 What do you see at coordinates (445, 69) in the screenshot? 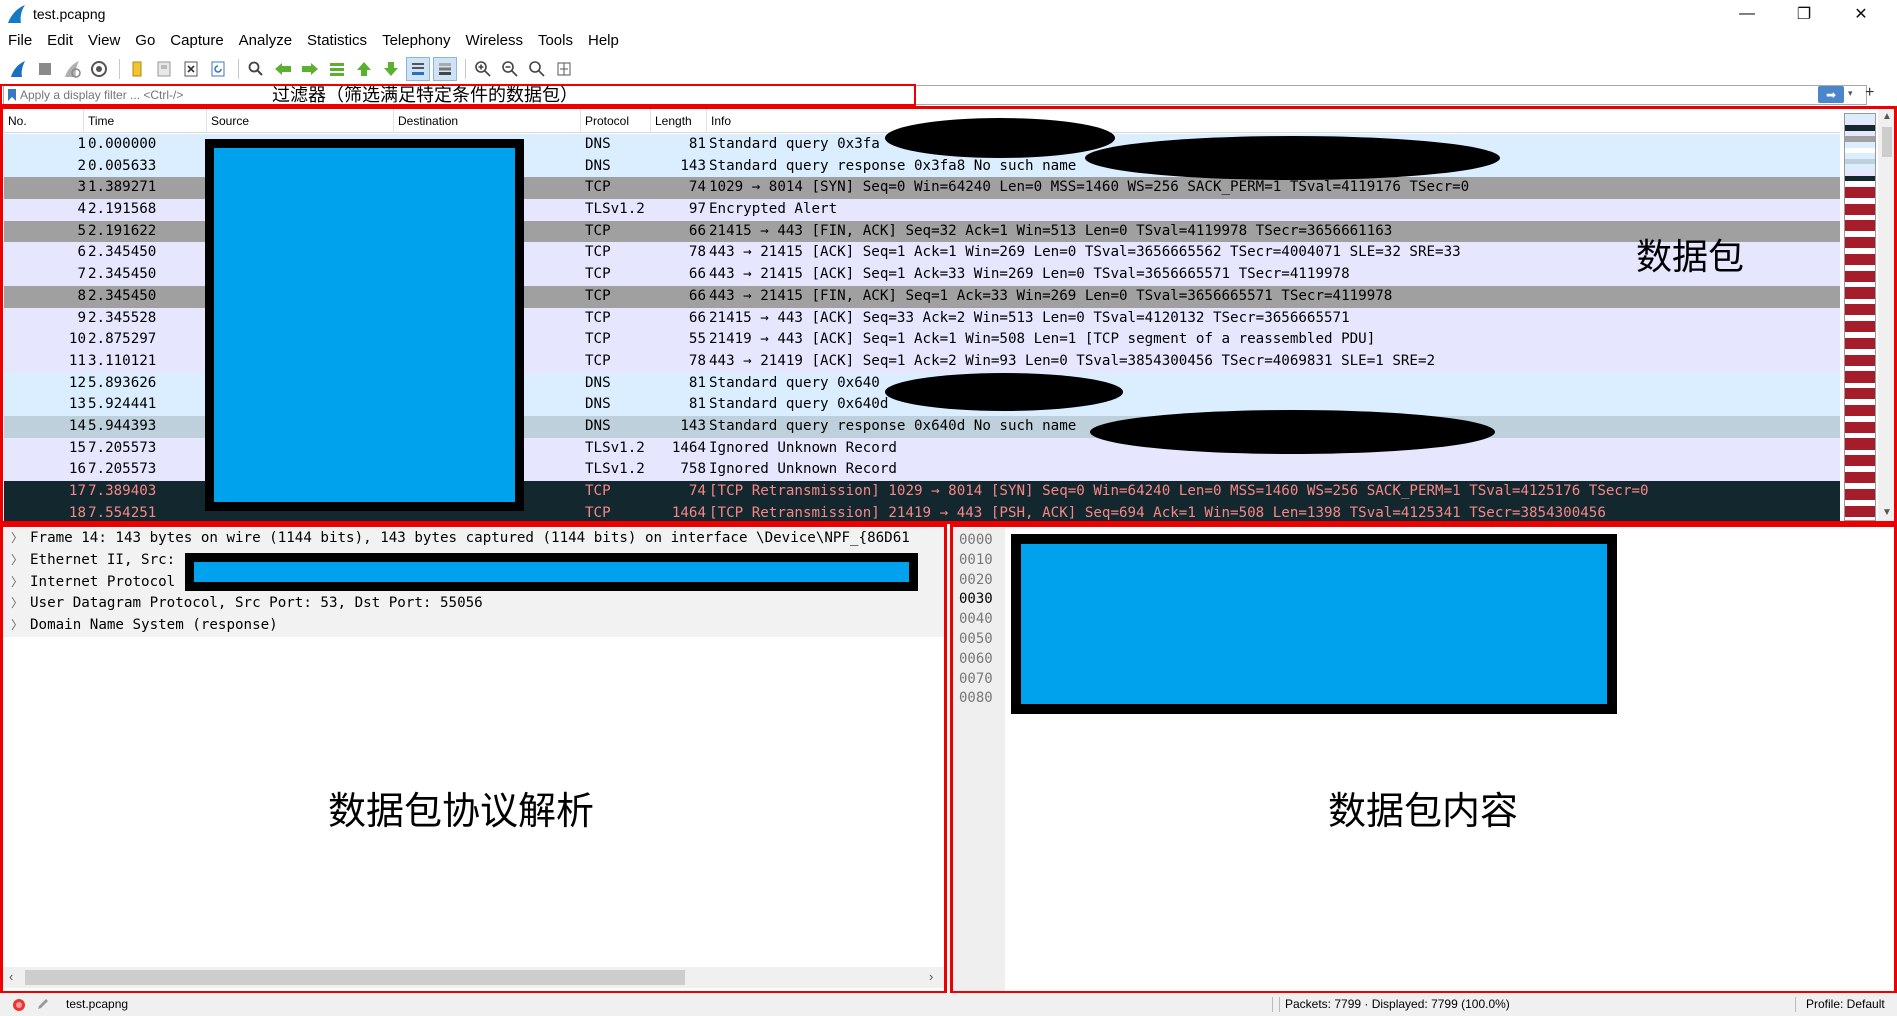
I see `colorize-button` at bounding box center [445, 69].